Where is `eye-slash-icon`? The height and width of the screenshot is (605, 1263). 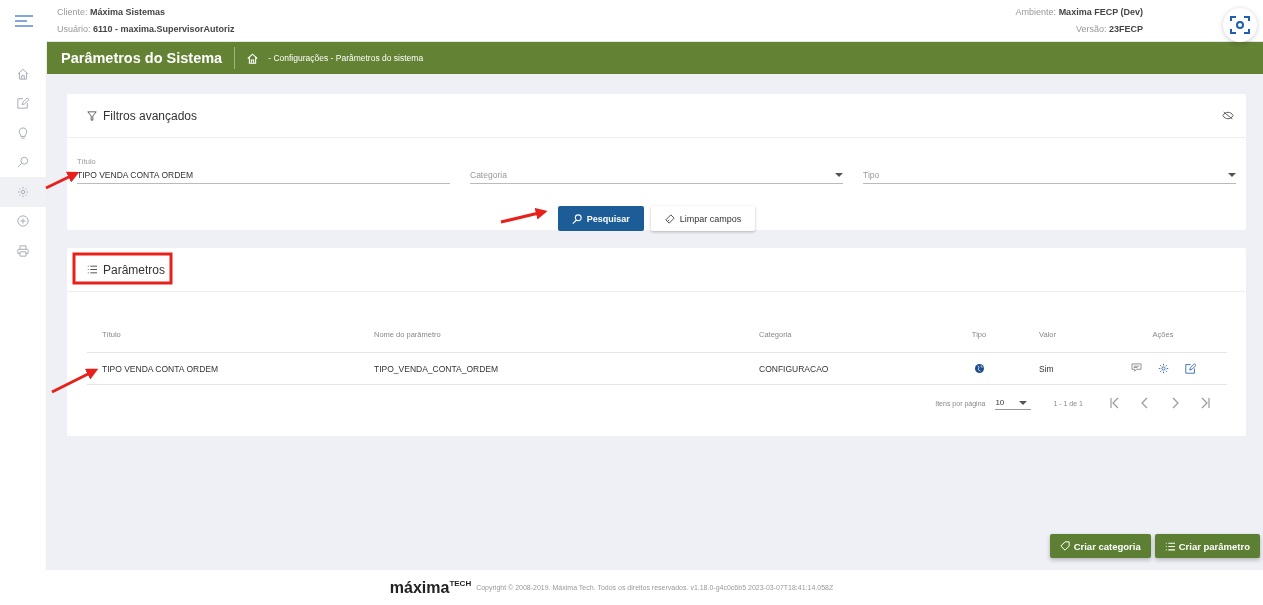
eye-slash-icon is located at coordinates (1228, 115).